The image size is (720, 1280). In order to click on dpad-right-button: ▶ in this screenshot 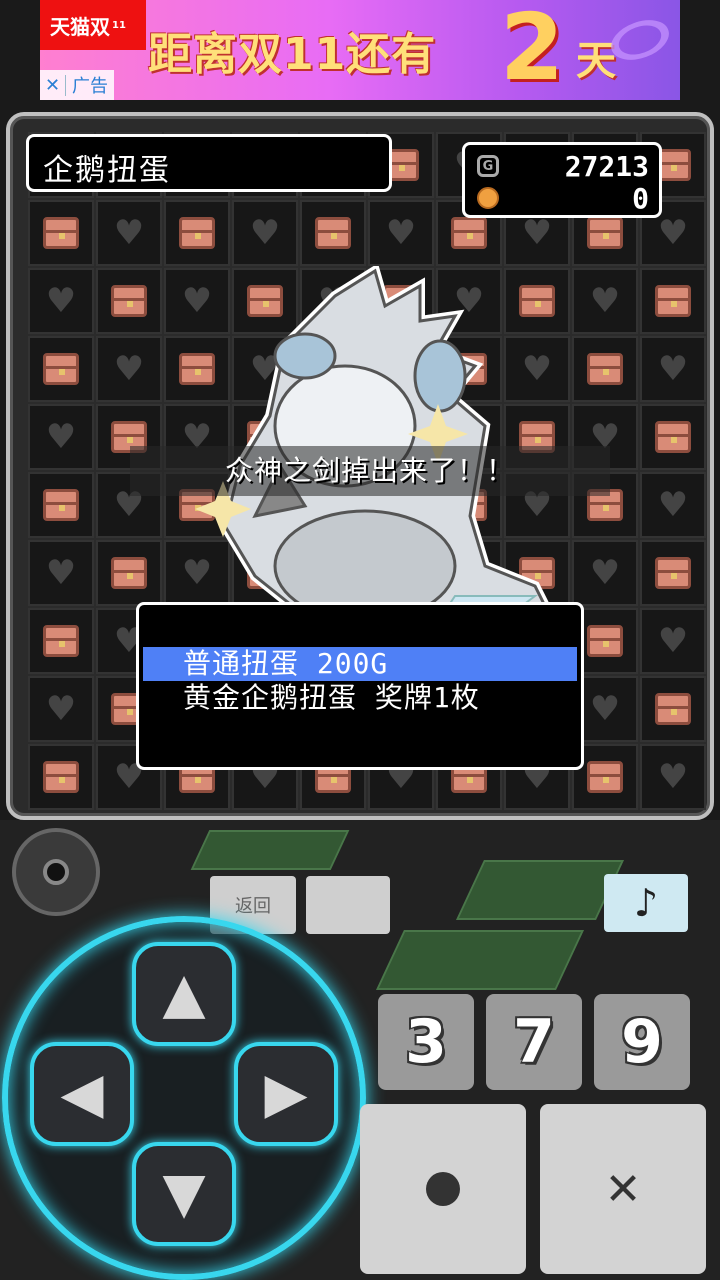, I will do `click(286, 1094)`.